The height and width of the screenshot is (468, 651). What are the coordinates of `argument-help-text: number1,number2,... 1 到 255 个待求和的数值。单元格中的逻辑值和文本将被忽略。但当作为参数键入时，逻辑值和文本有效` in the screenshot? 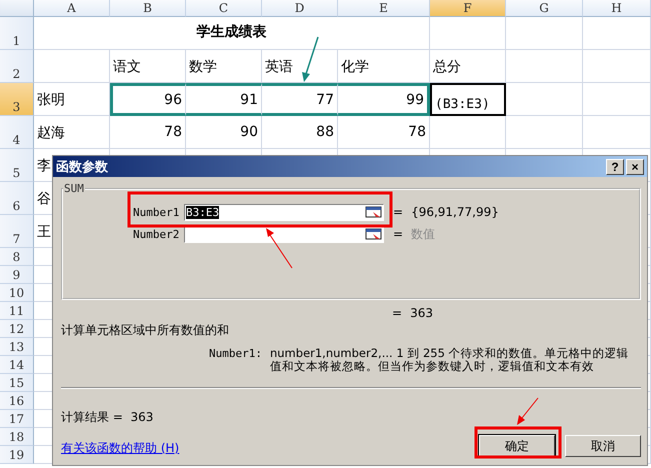 It's located at (450, 360).